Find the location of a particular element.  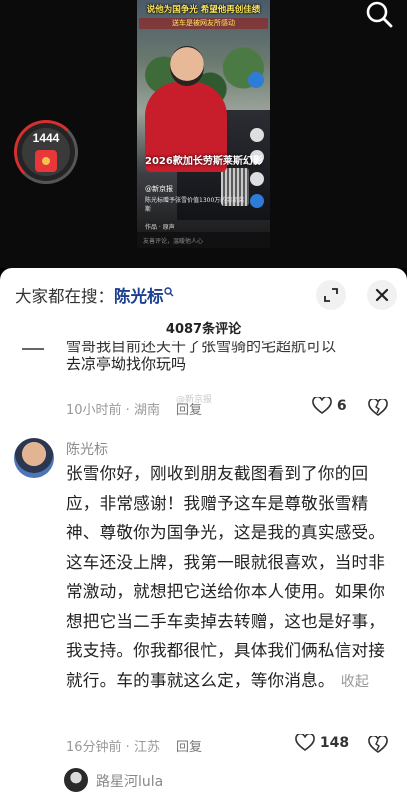

red-packet-count: 1444 is located at coordinates (46, 138).